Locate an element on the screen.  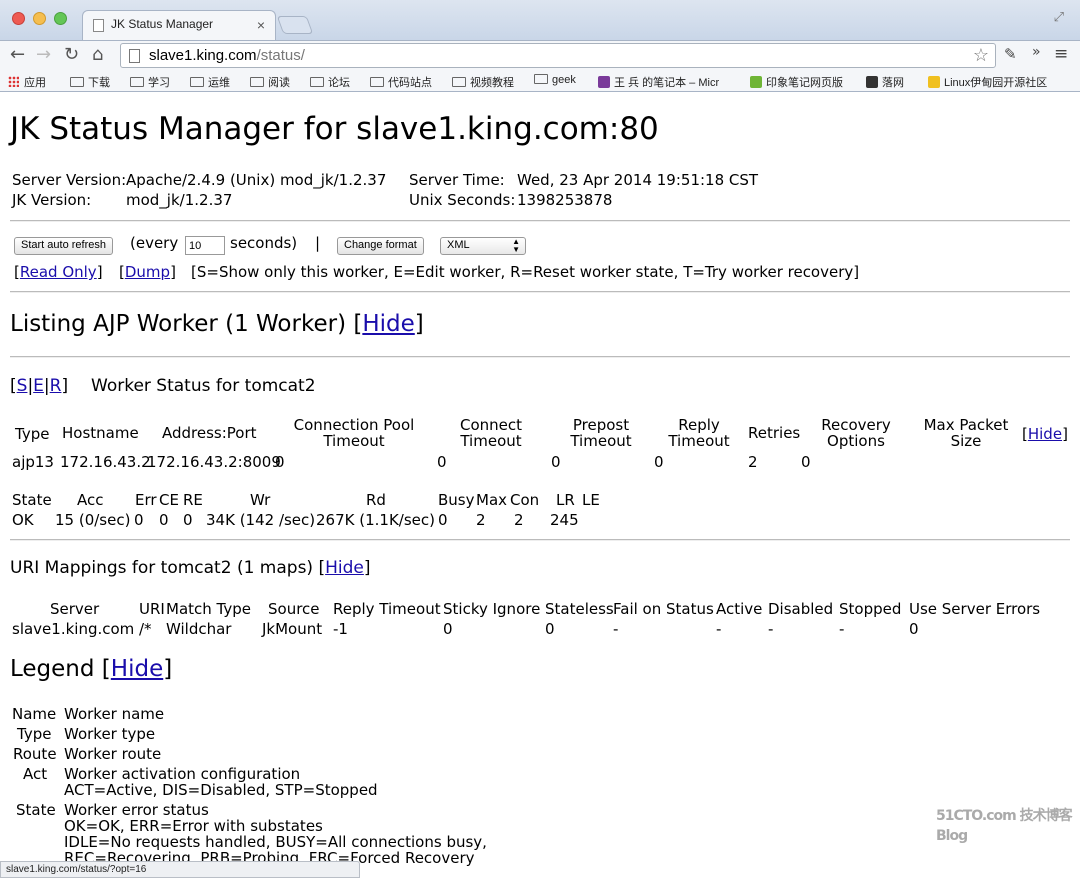
dump-link: Dump is located at coordinates (147, 272).